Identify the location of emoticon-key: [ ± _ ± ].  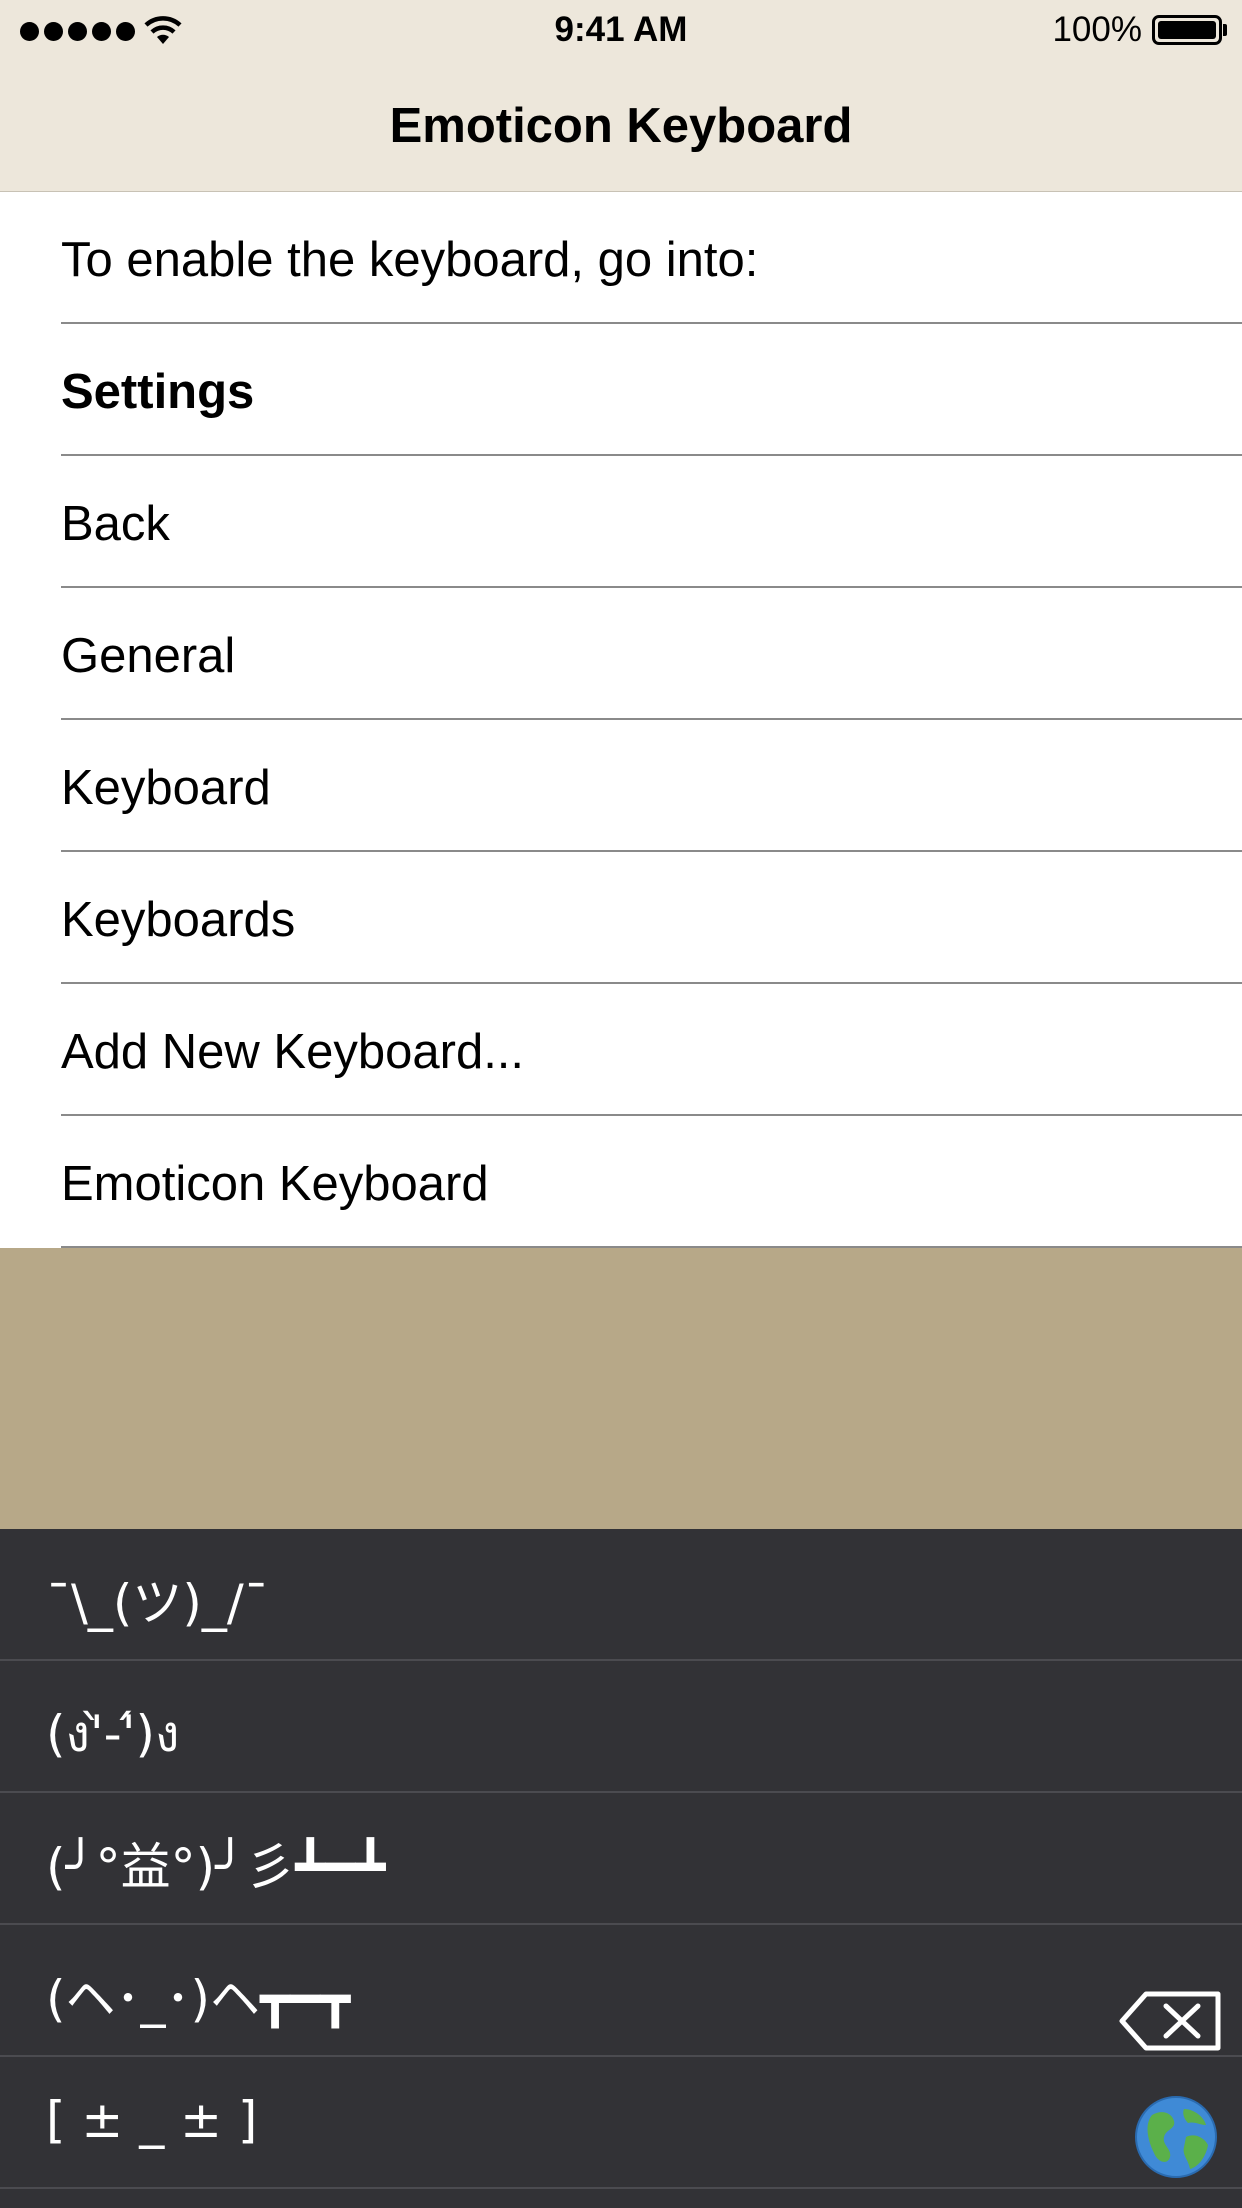
(621, 2123).